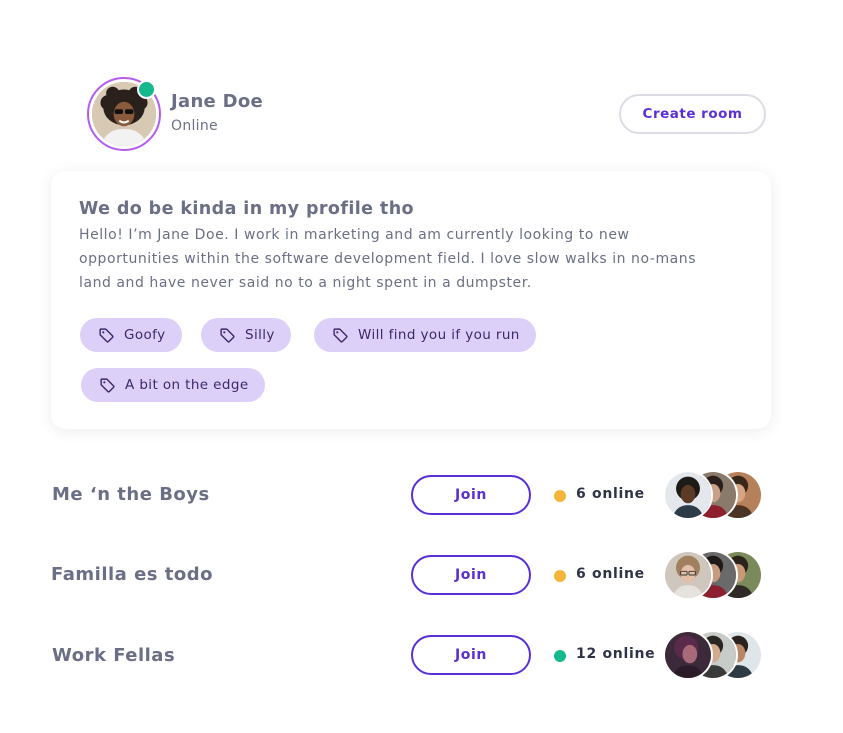 This screenshot has height=733, width=843. What do you see at coordinates (439, 335) in the screenshot?
I see `tag-label: Will find you if you run` at bounding box center [439, 335].